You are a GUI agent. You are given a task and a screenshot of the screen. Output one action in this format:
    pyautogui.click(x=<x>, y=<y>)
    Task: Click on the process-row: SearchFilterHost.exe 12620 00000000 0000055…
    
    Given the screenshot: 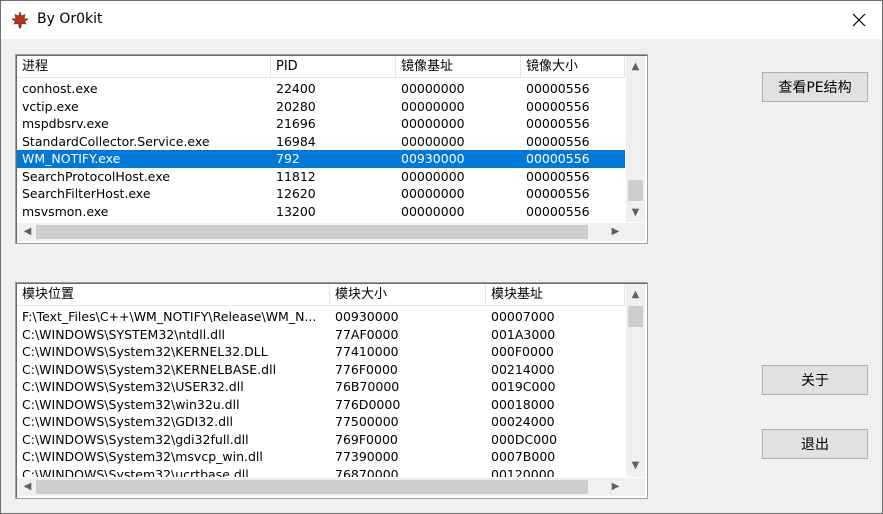 What is the action you would take?
    pyautogui.click(x=321, y=194)
    